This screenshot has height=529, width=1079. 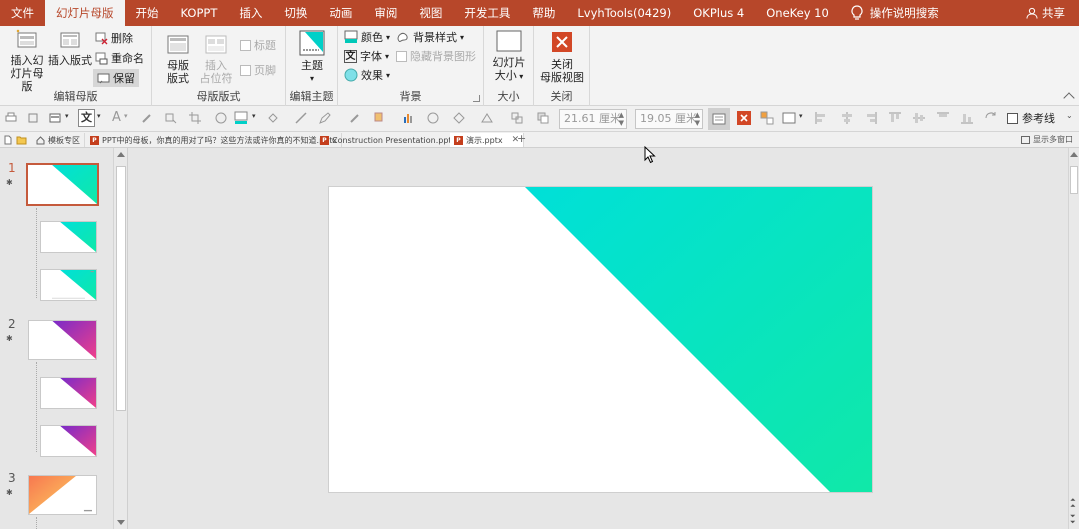 What do you see at coordinates (8, 140) in the screenshot?
I see `new-document-icon` at bounding box center [8, 140].